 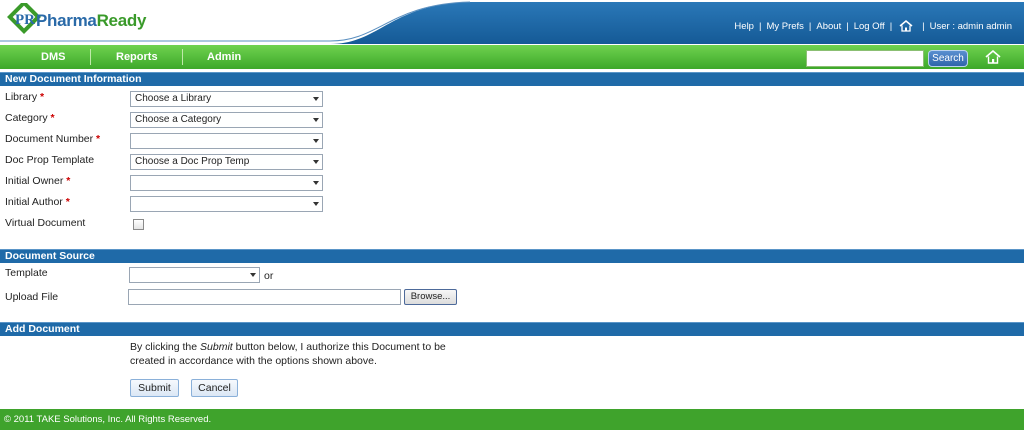 I want to click on category-select: Choose a Category, so click(x=226, y=120).